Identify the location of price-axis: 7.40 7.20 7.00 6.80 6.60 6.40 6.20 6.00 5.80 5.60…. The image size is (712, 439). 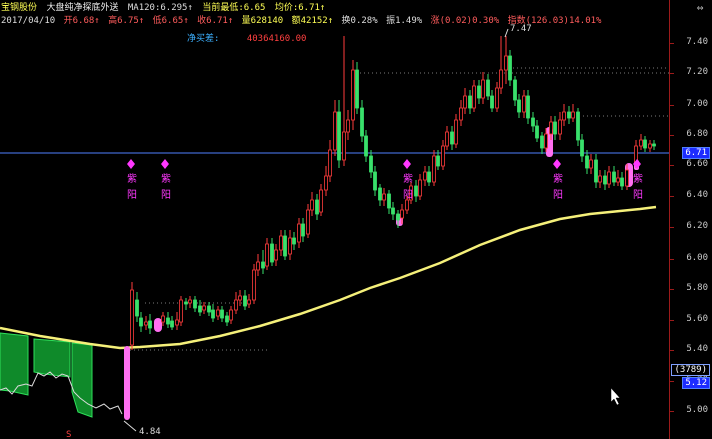
(690, 219).